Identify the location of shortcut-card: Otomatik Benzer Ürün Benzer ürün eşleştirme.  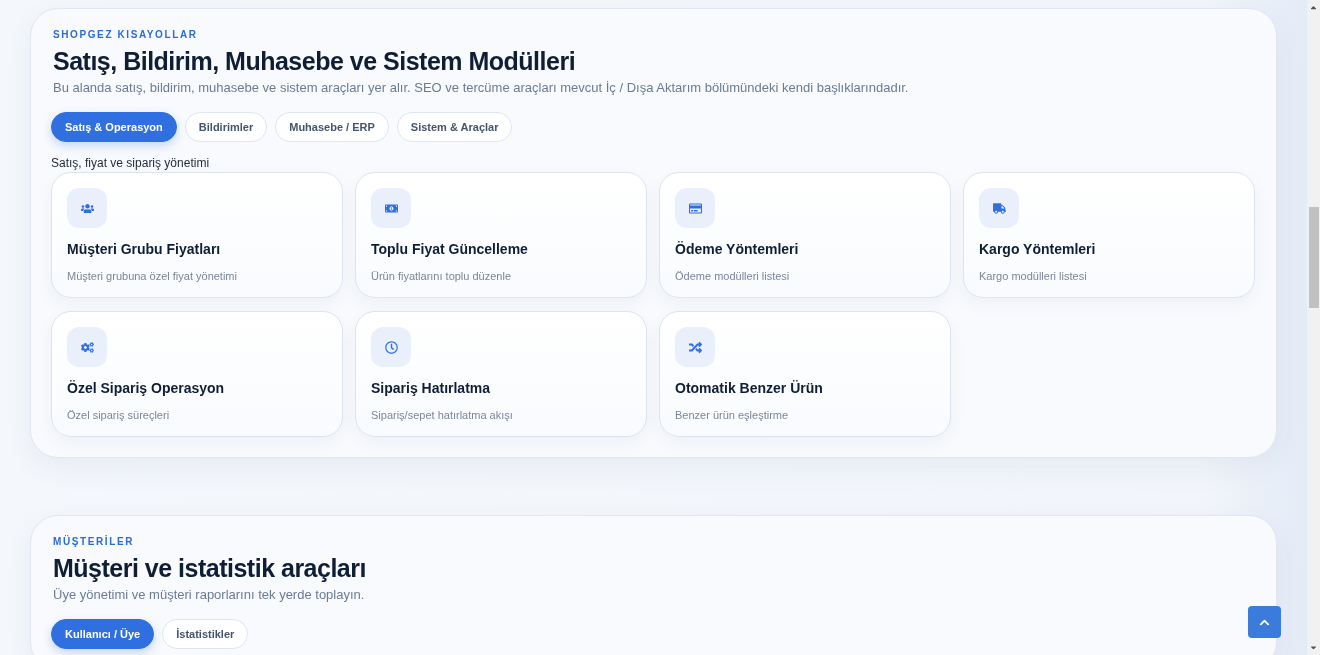
(805, 374).